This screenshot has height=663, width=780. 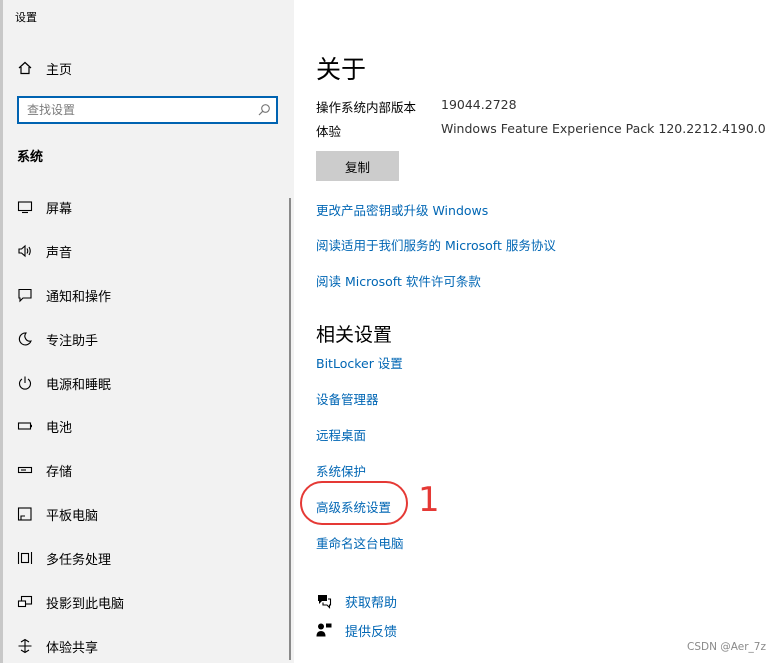 What do you see at coordinates (147, 645) in the screenshot?
I see `sidebar-item-shared-experiences: 体验共享` at bounding box center [147, 645].